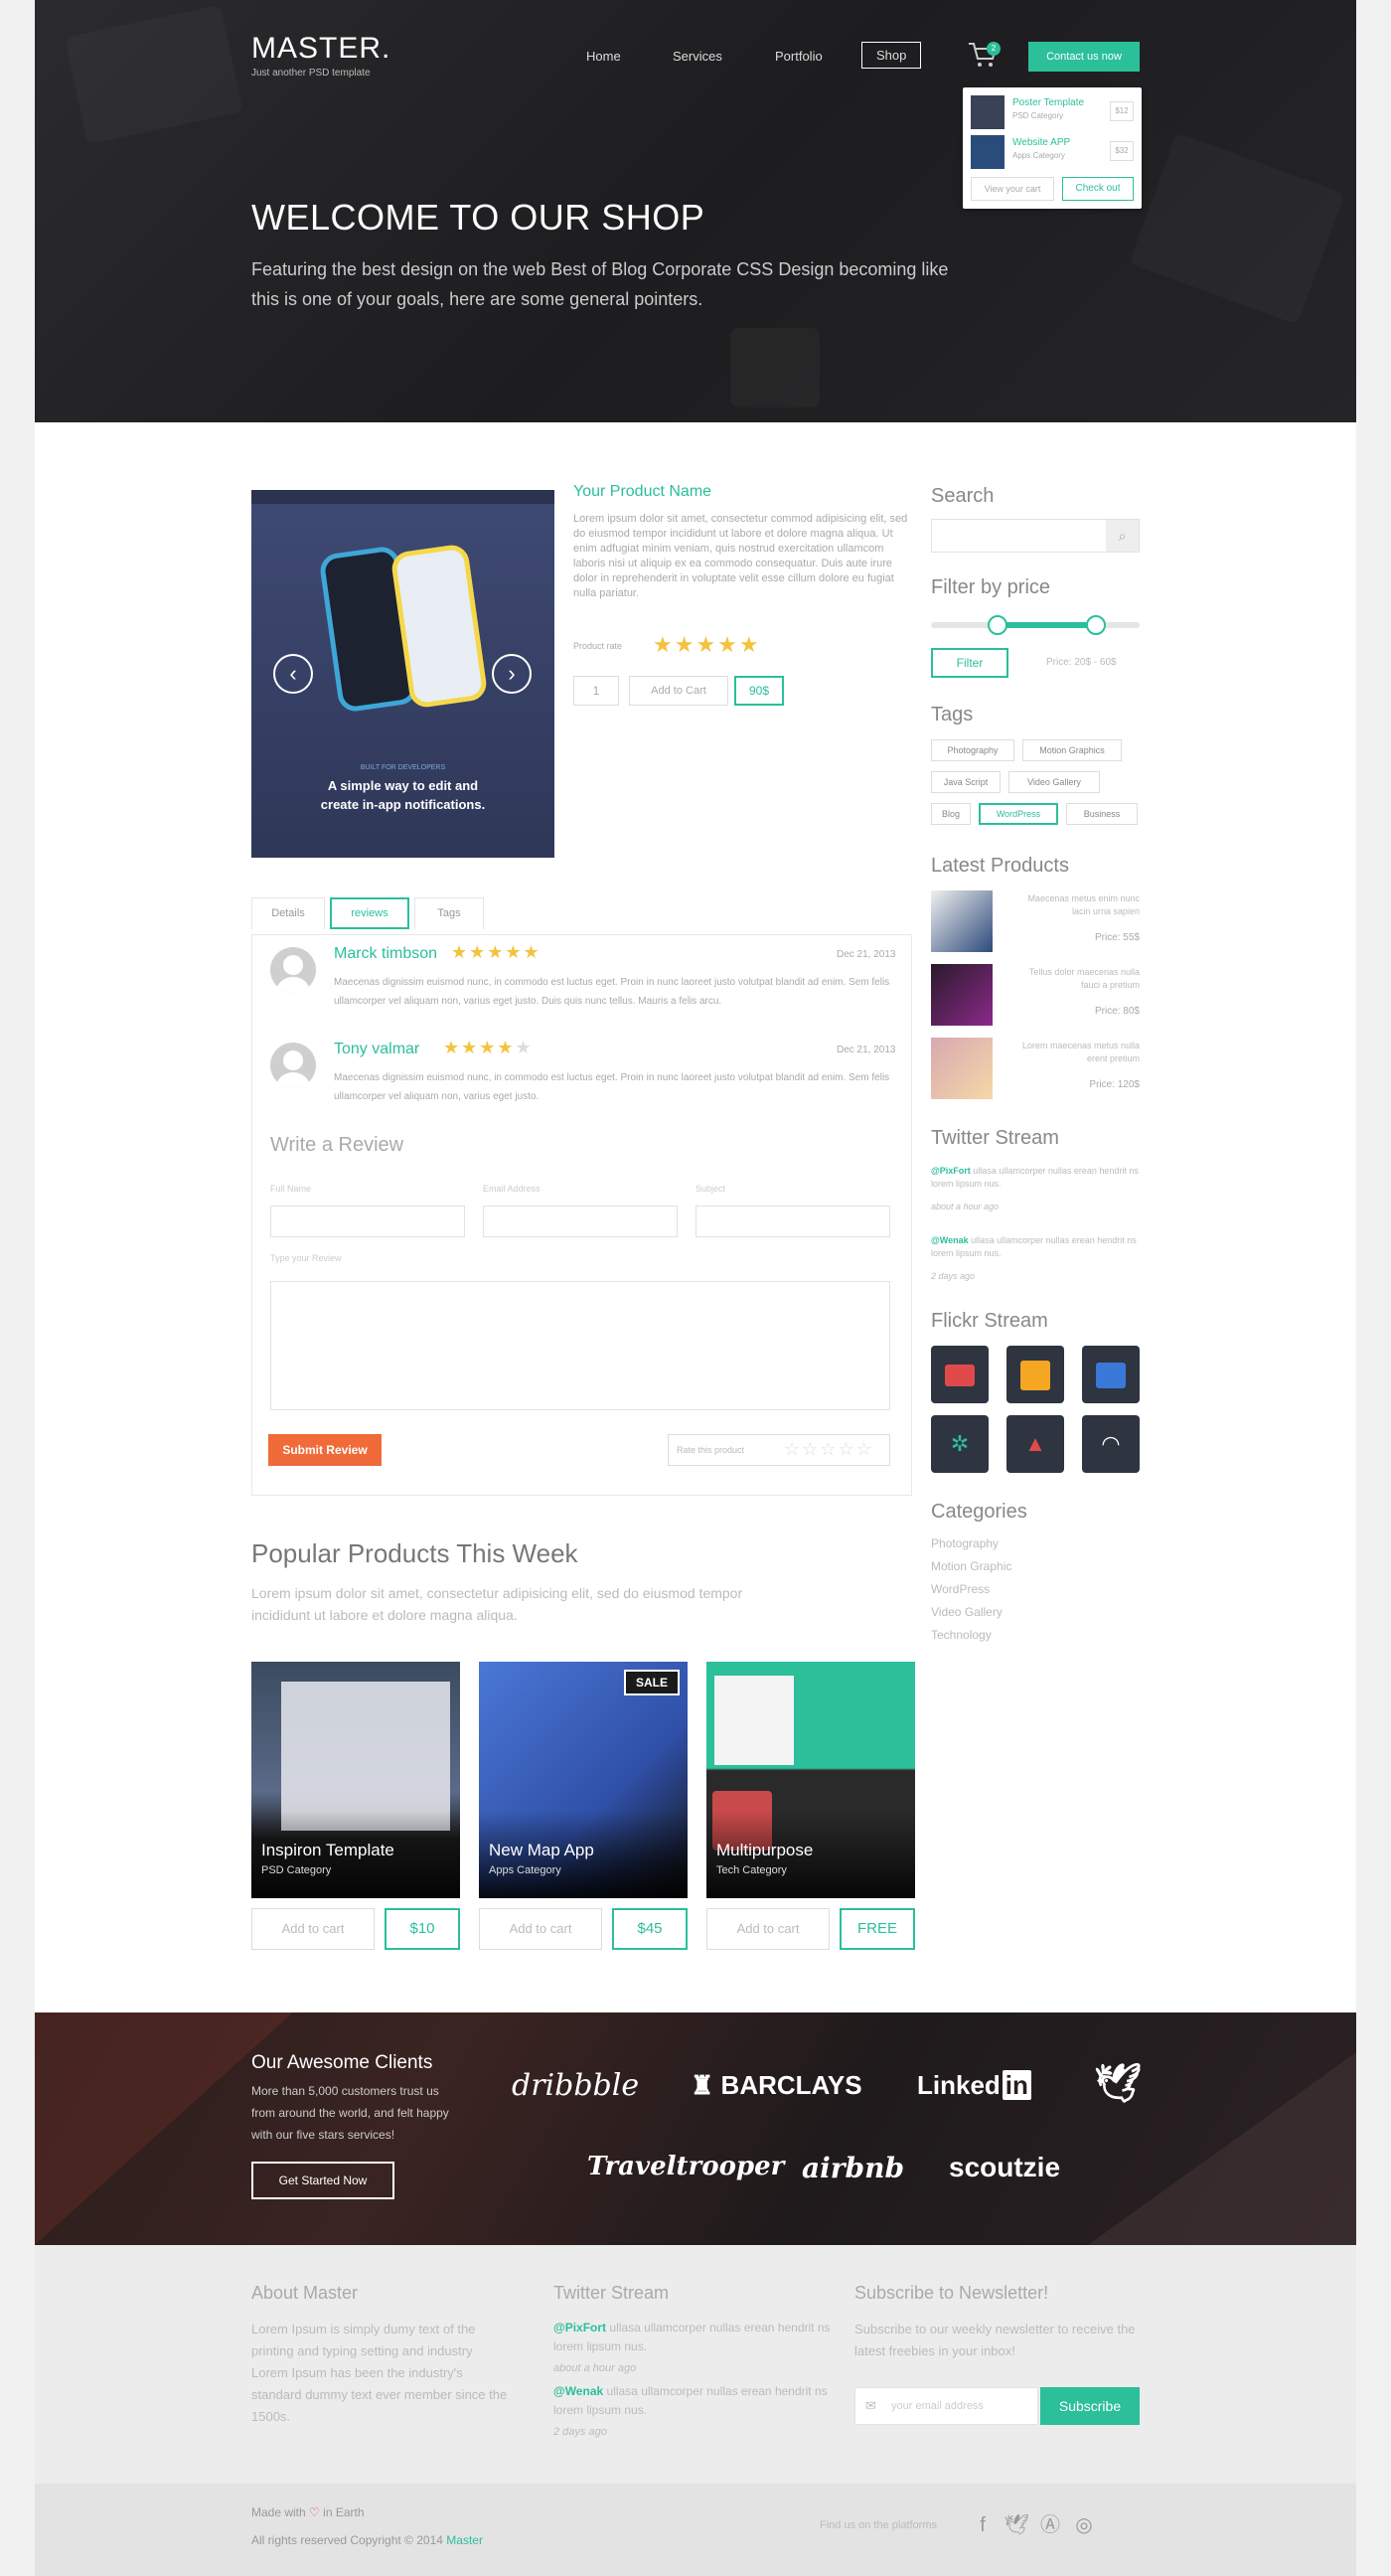  What do you see at coordinates (983, 2525) in the screenshot?
I see `facebook-icon: f` at bounding box center [983, 2525].